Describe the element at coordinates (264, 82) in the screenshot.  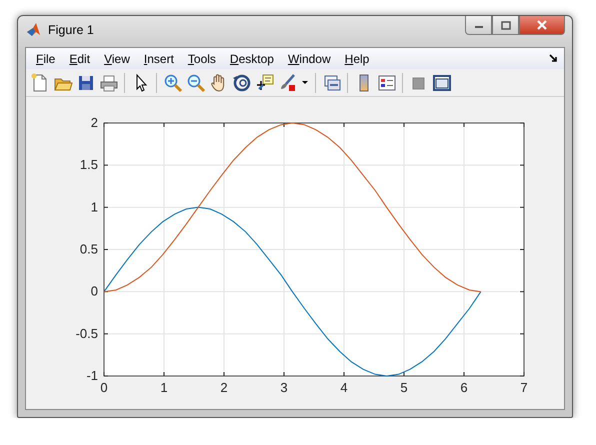
I see `data-cursor-icon` at that location.